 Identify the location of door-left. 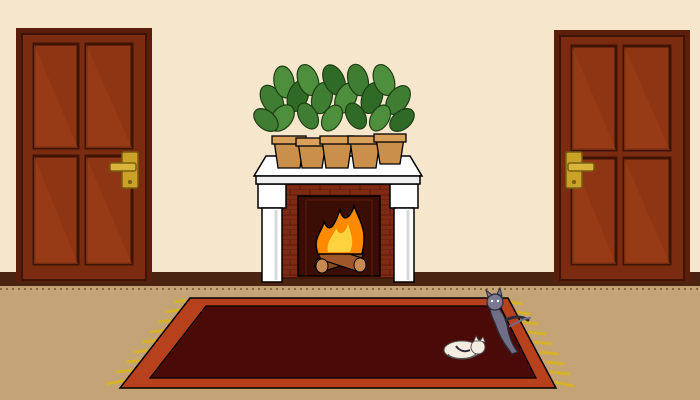
(84, 155).